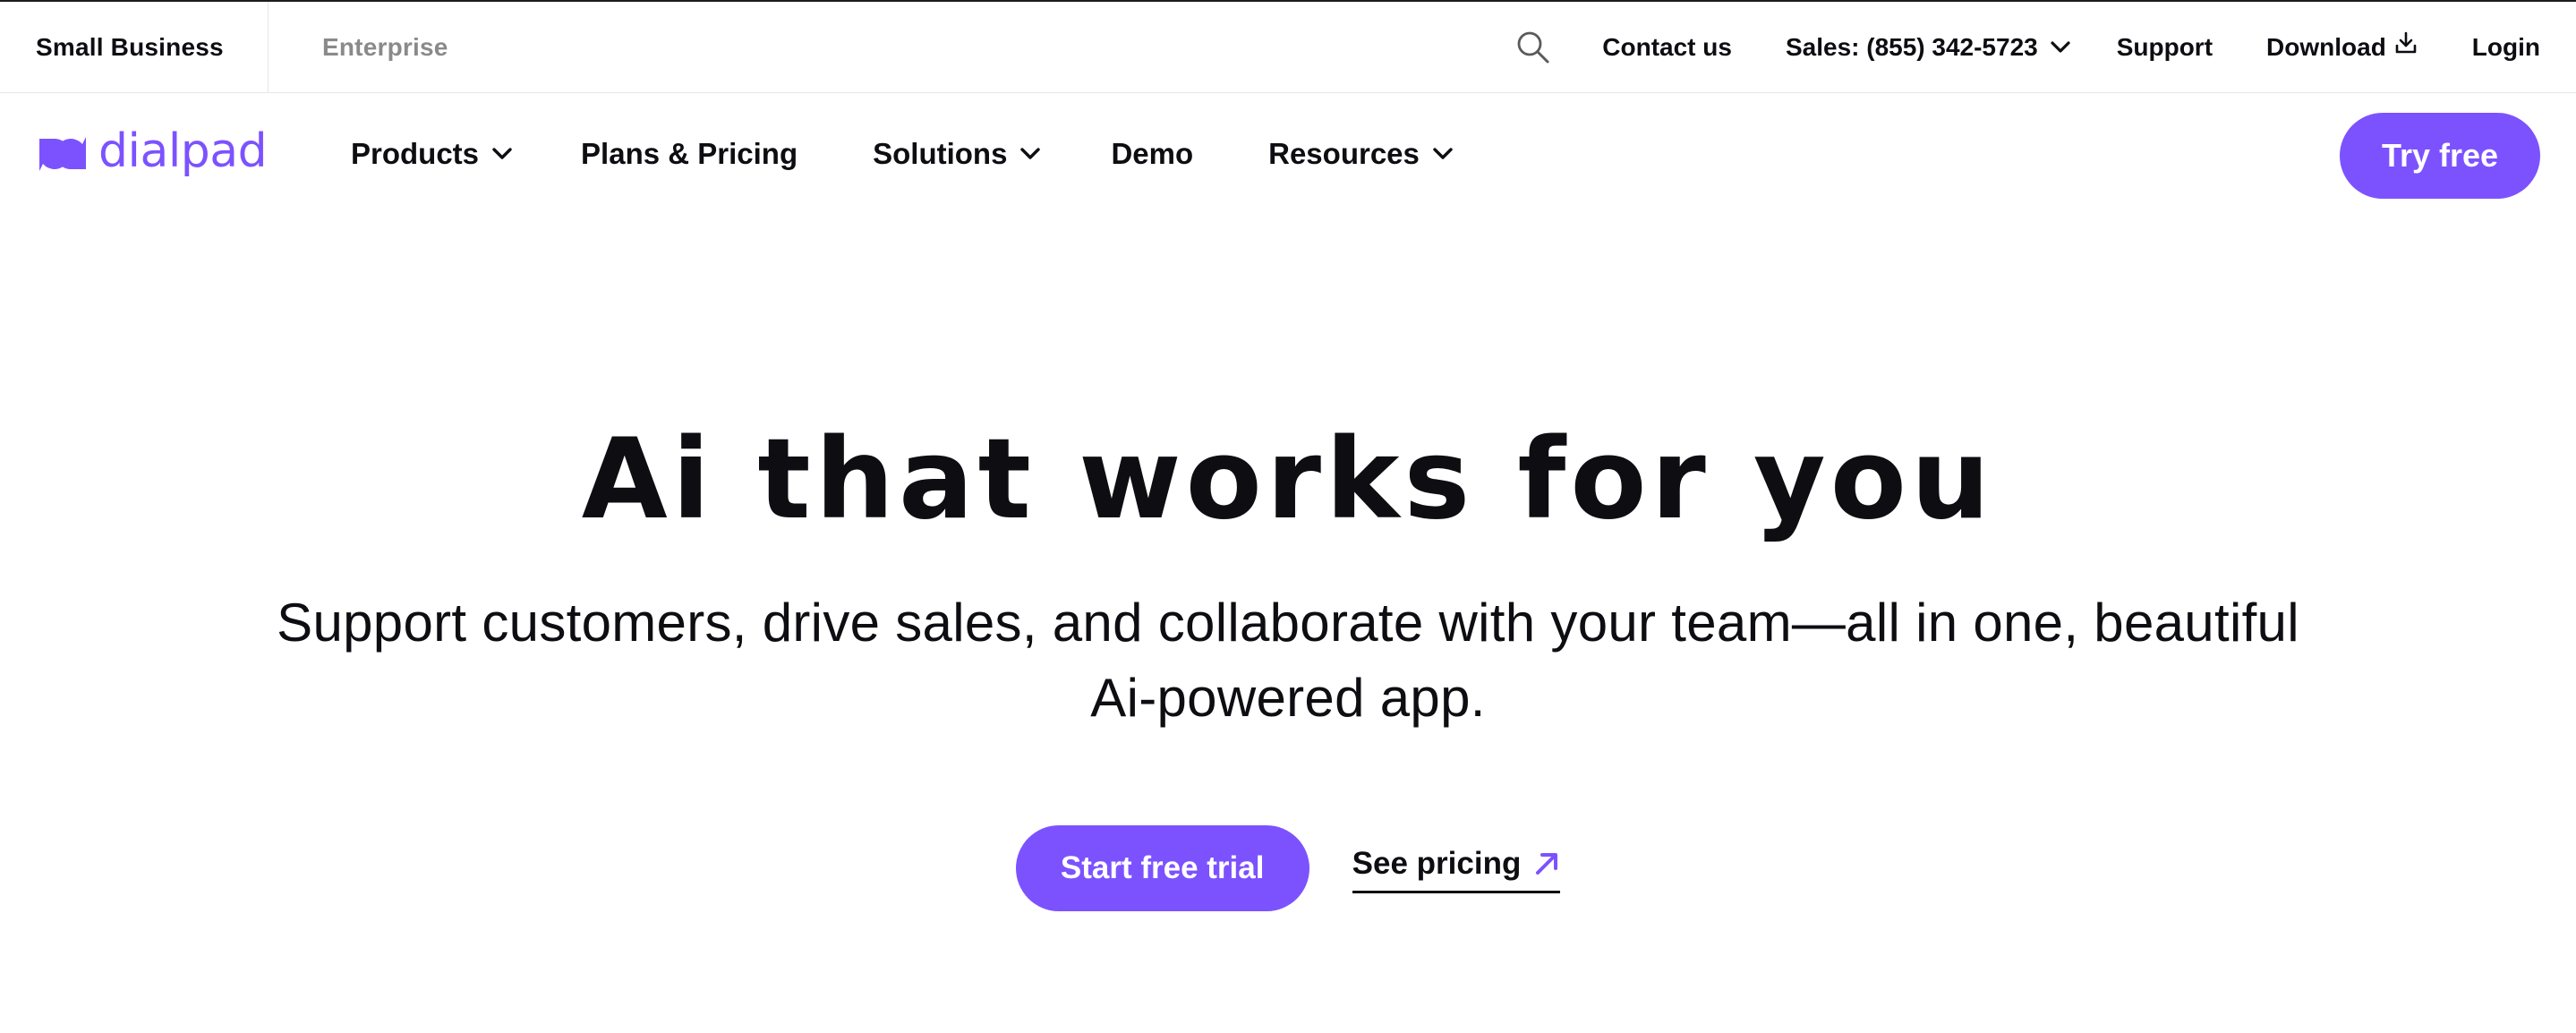 Image resolution: width=2576 pixels, height=1033 pixels. I want to click on segment-small-business-label: Small Business, so click(130, 47).